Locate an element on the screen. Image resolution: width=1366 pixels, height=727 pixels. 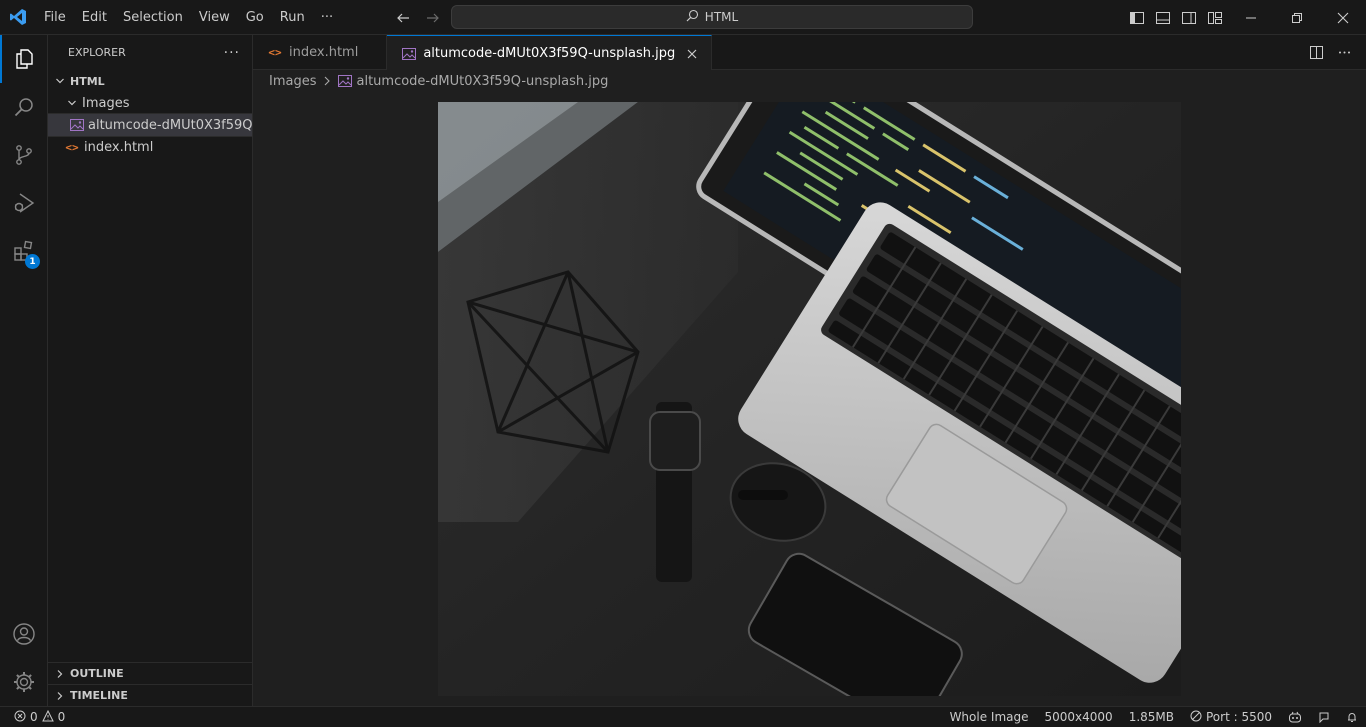
minimize-icon is located at coordinates (1251, 17).